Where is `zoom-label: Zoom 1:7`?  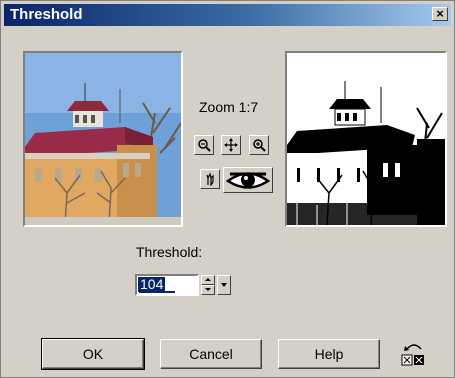 zoom-label: Zoom 1:7 is located at coordinates (229, 107).